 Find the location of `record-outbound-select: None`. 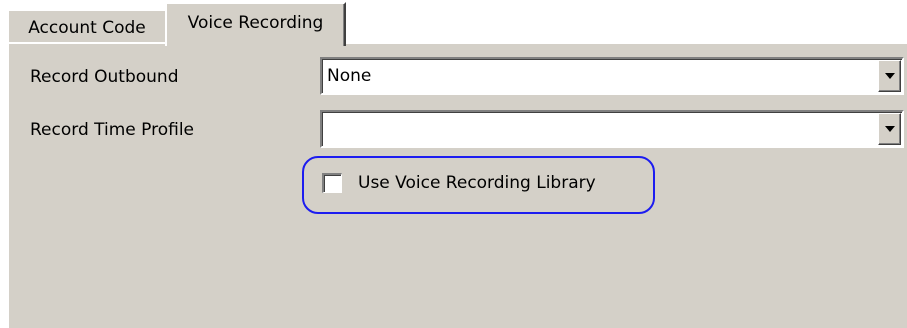

record-outbound-select: None is located at coordinates (612, 76).